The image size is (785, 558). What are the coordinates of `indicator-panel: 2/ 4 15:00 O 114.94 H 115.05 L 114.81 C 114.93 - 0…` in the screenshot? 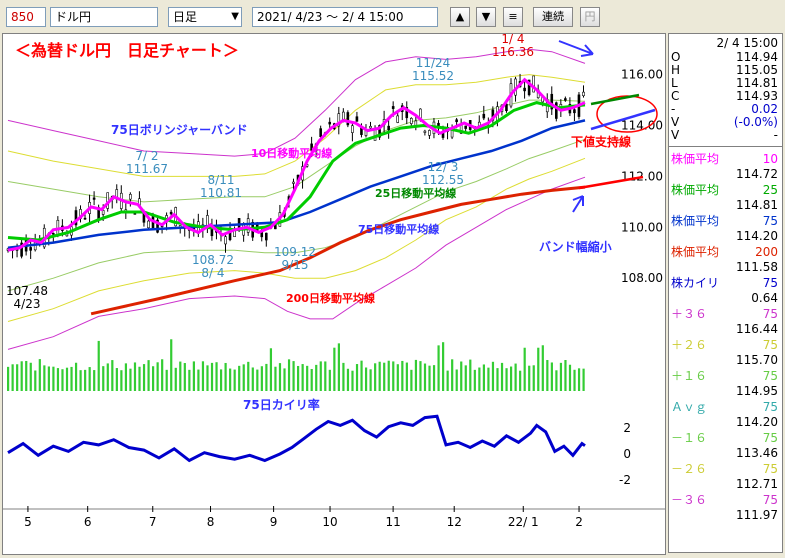 It's located at (725, 293).